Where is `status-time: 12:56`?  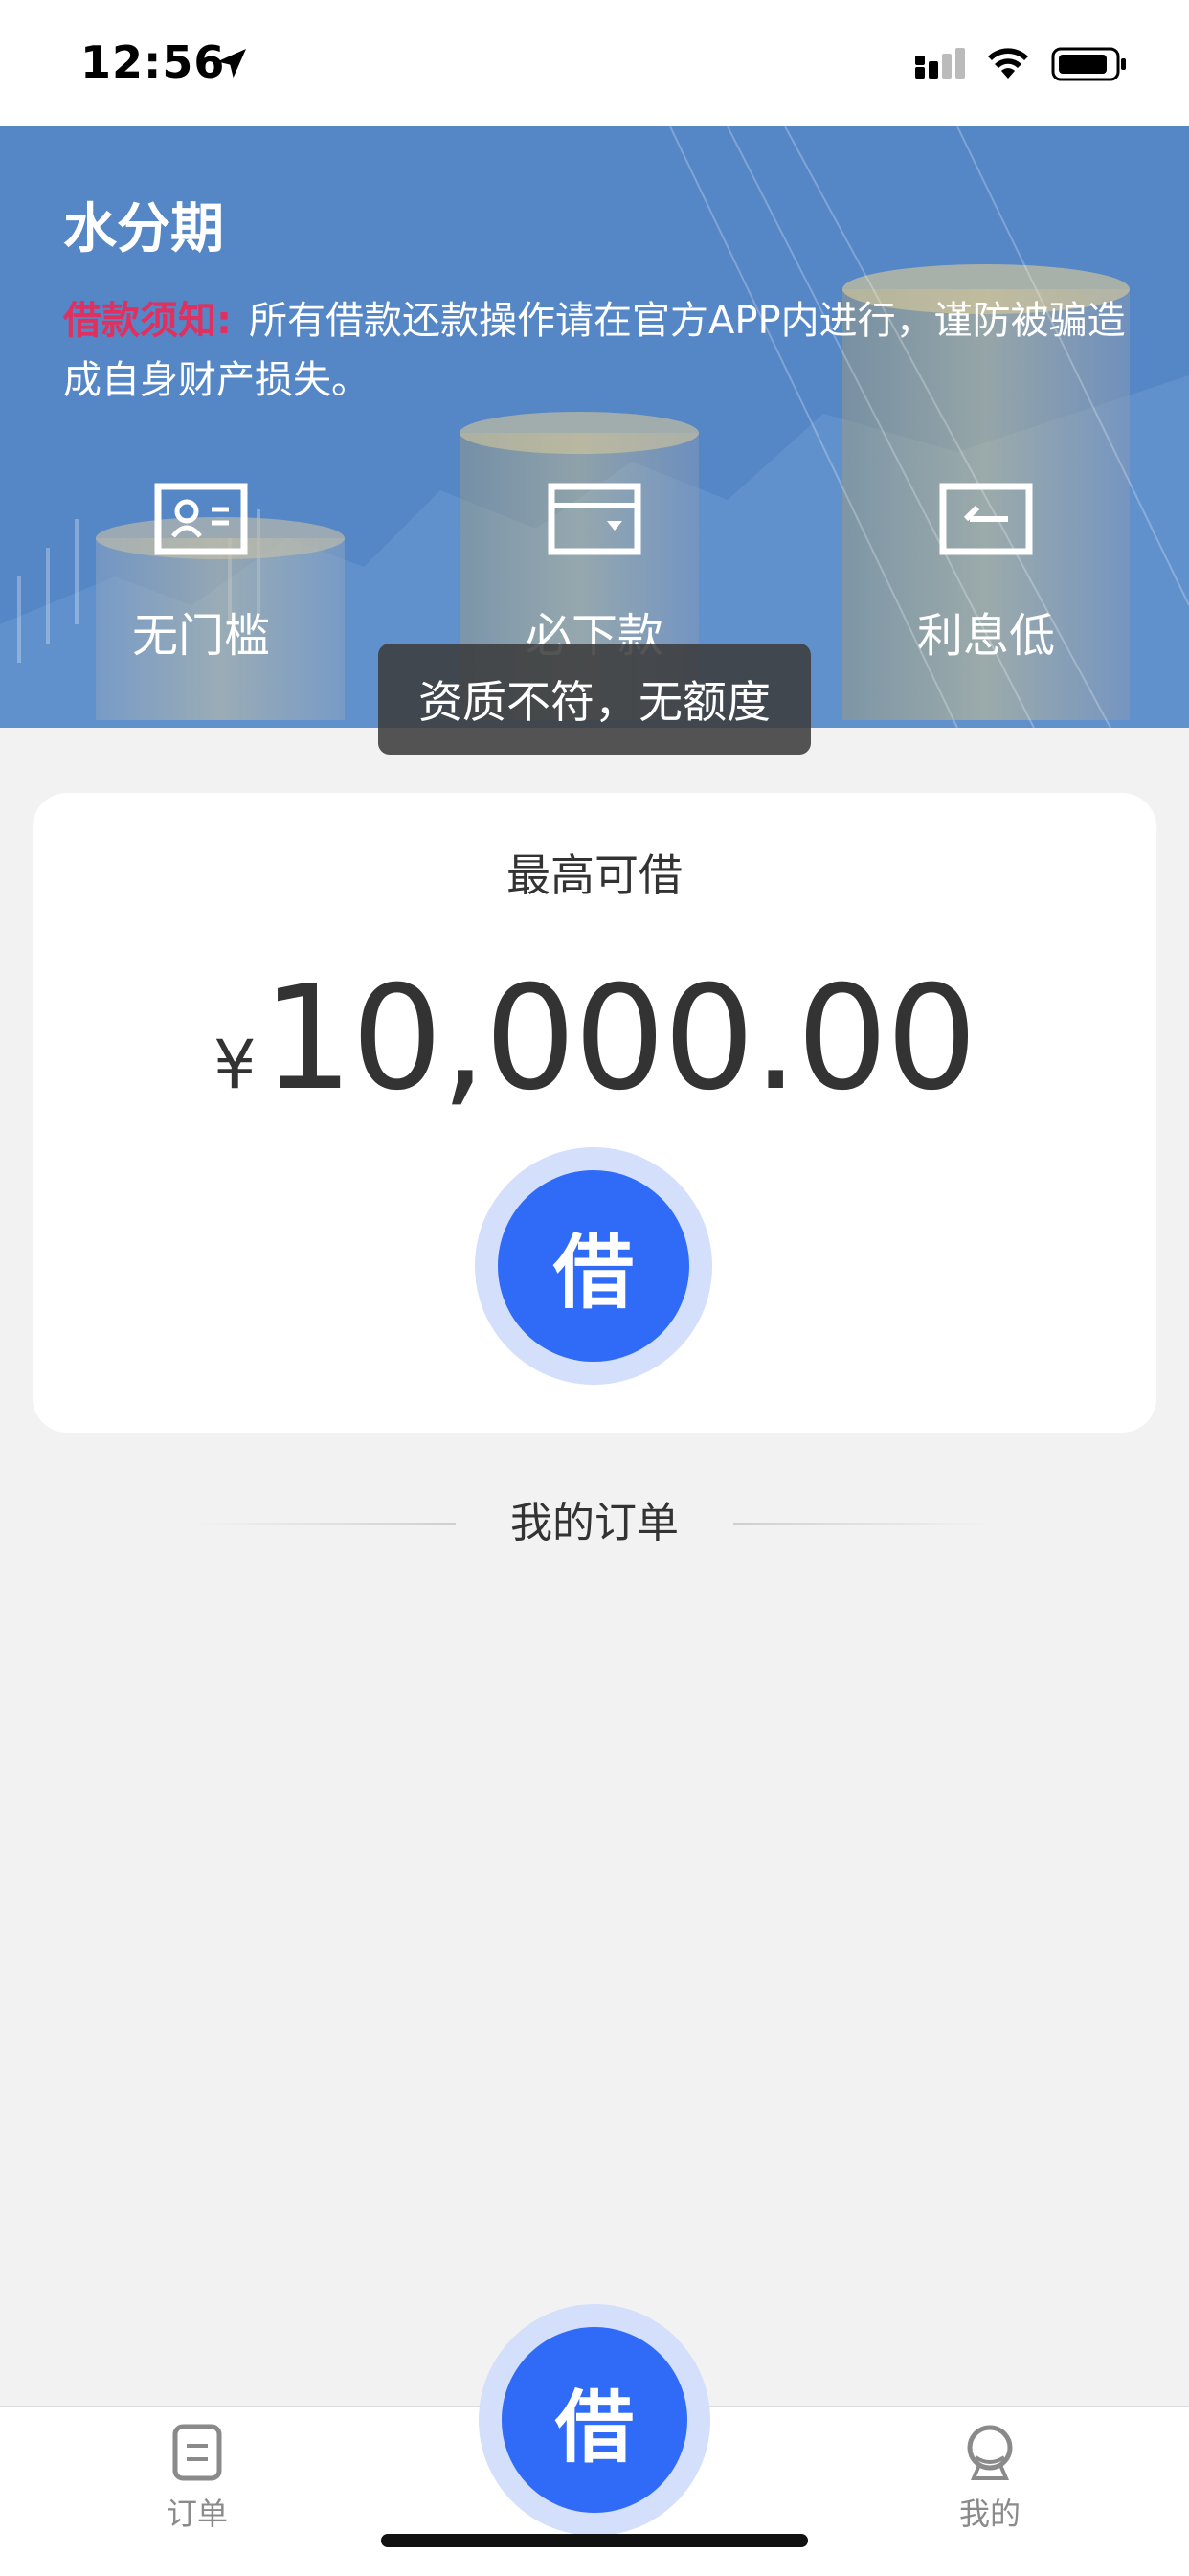 status-time: 12:56 is located at coordinates (153, 62).